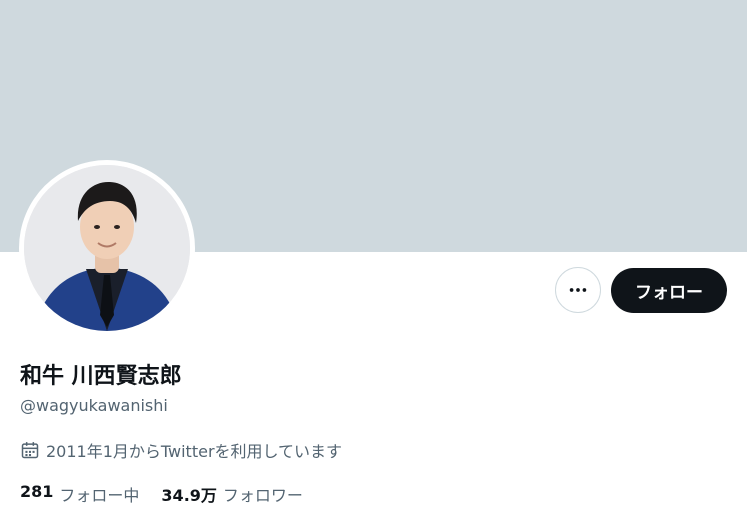  I want to click on avatar, so click(107, 248).